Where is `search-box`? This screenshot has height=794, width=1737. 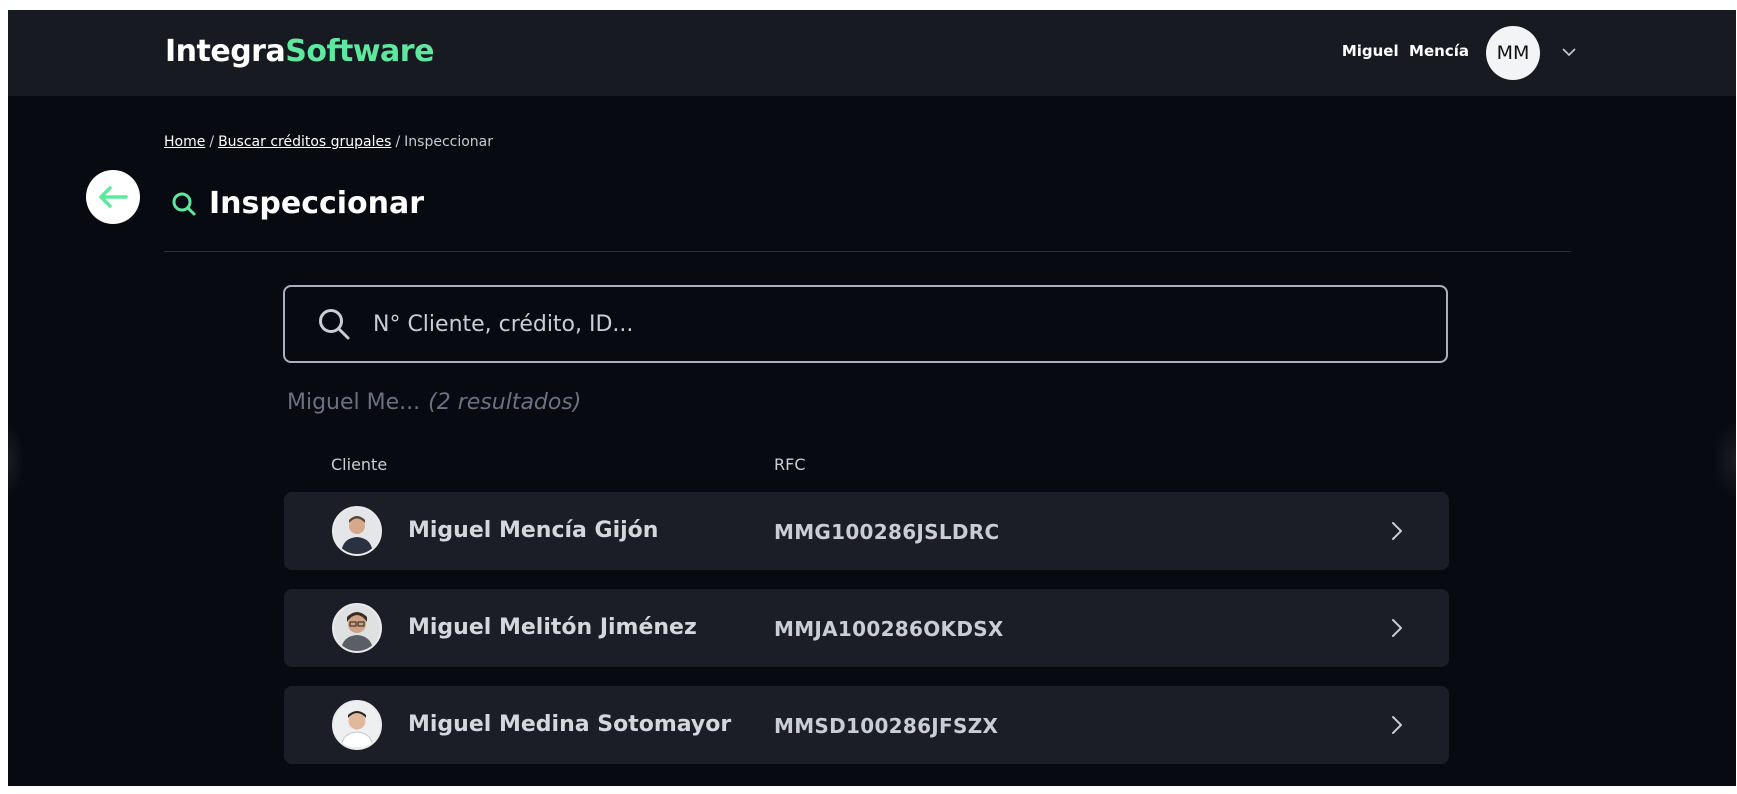 search-box is located at coordinates (865, 324).